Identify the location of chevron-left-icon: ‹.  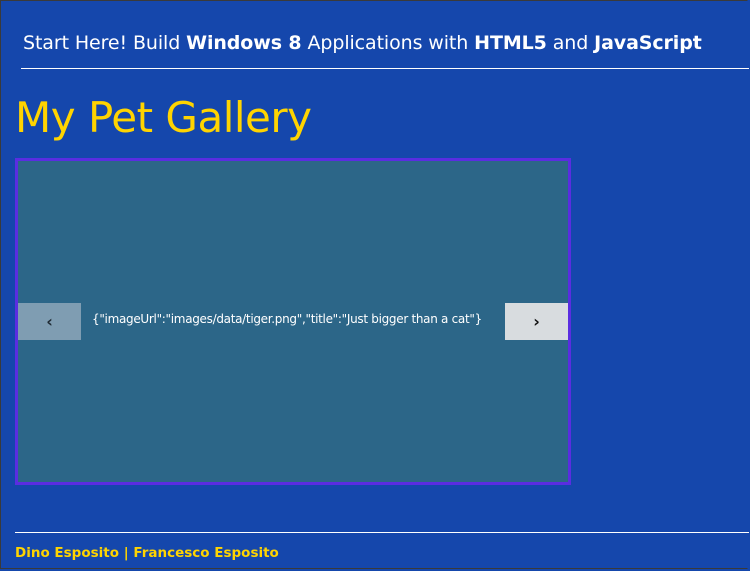
(49, 321).